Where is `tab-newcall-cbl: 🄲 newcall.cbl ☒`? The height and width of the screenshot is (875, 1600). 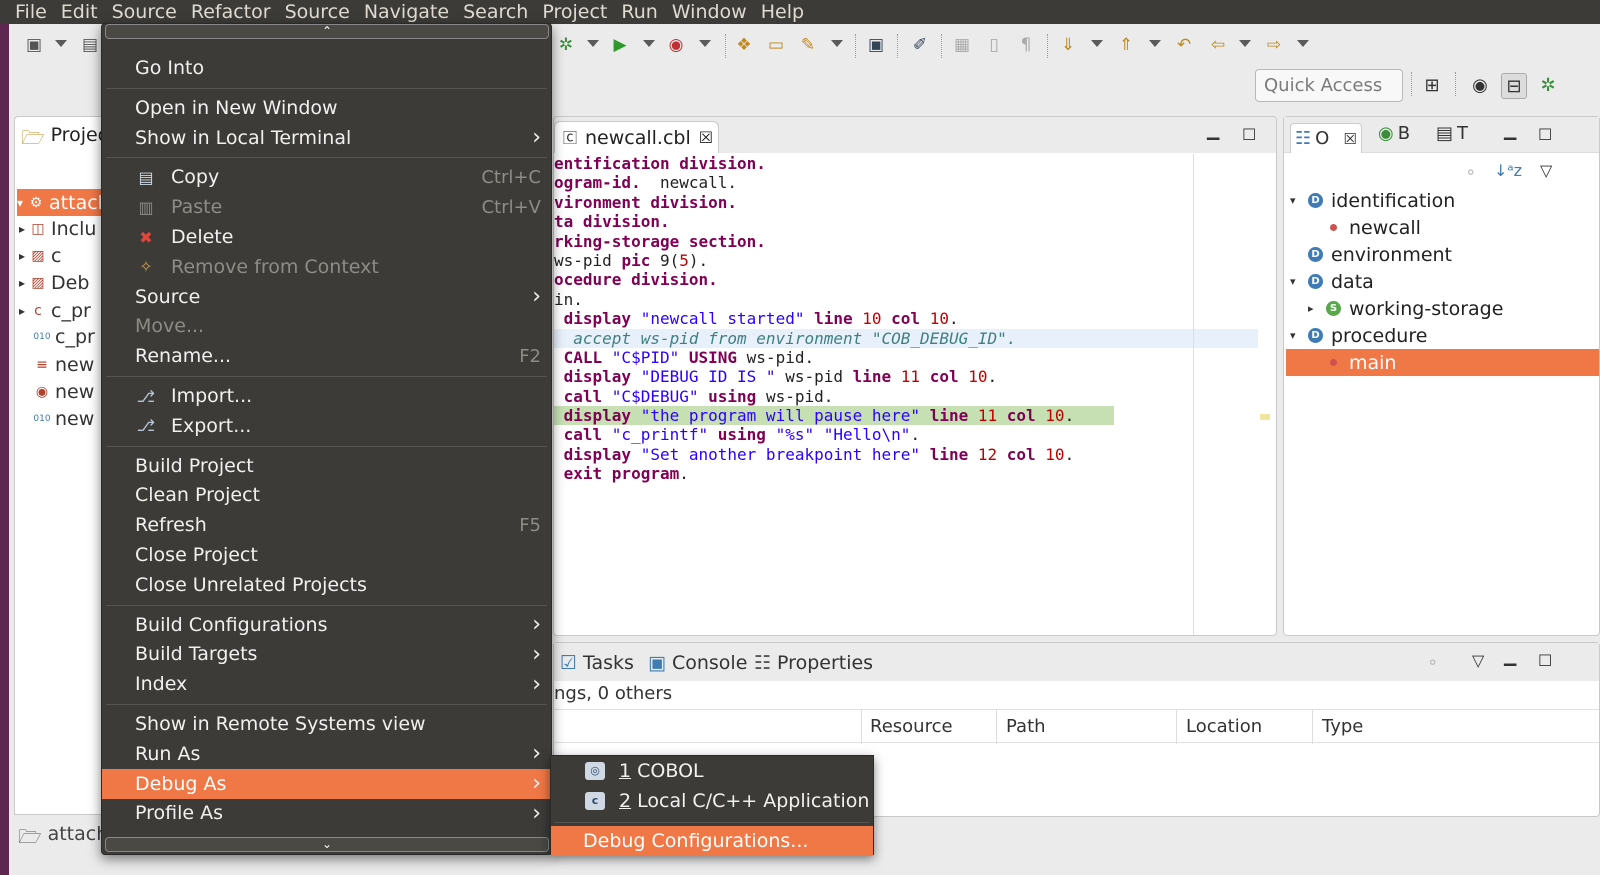 tab-newcall-cbl: 🄲 newcall.cbl ☒ is located at coordinates (636, 137).